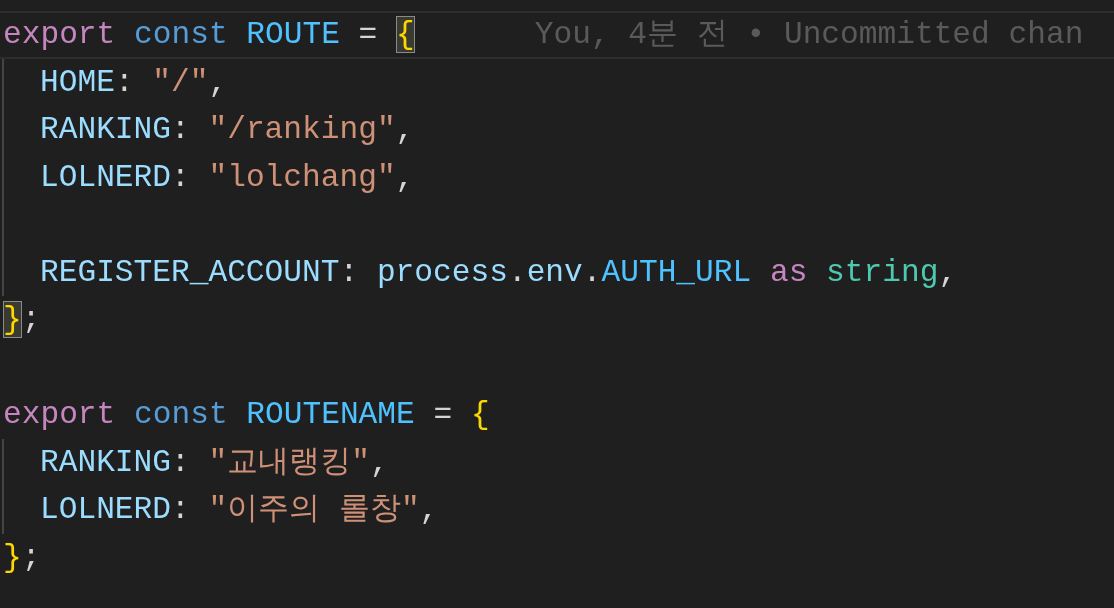 The image size is (1114, 608). What do you see at coordinates (676, 272) in the screenshot?
I see `constant-name: AUTH_URL` at bounding box center [676, 272].